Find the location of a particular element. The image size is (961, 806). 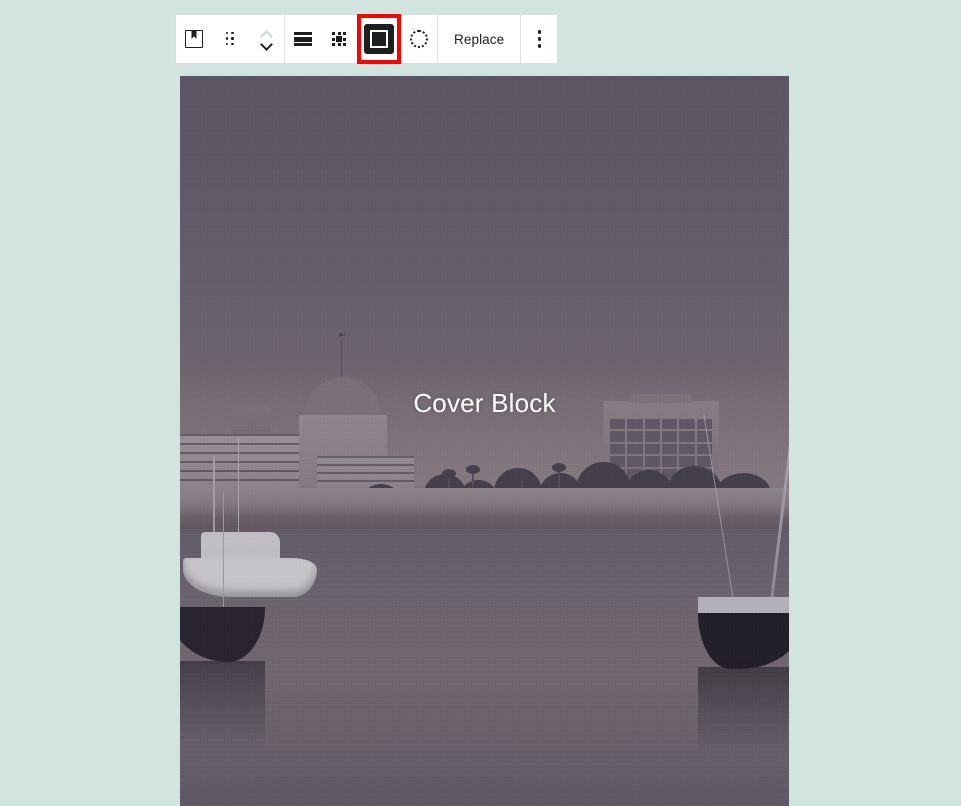

chevron-down-icon is located at coordinates (266, 45).